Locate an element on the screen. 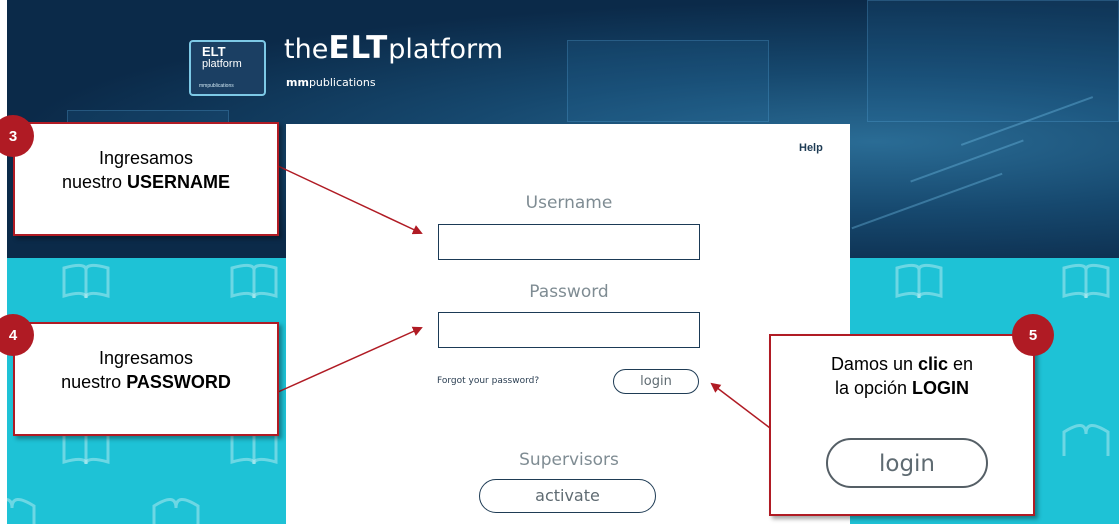 Image resolution: width=1119 pixels, height=524 pixels. callout-3-line2-bold: USERNAME is located at coordinates (179, 182).